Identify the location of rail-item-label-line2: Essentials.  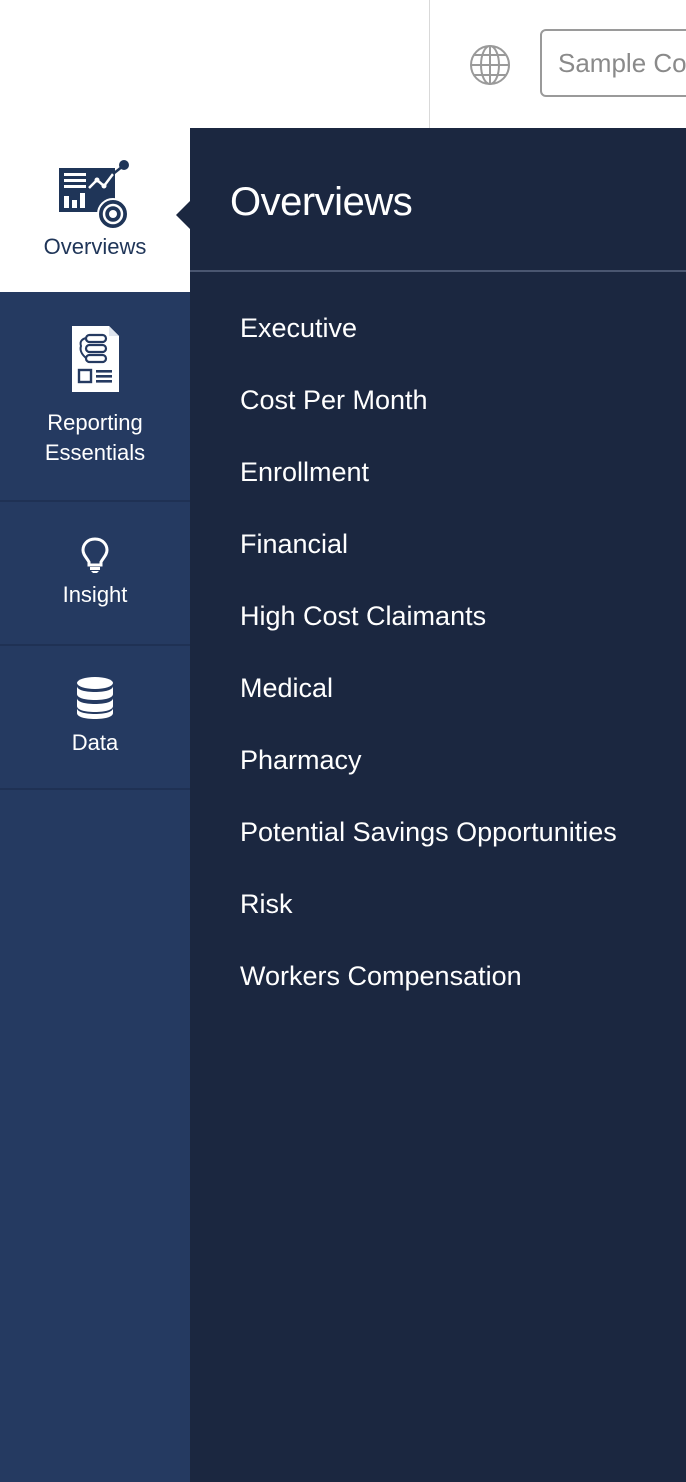
(95, 452).